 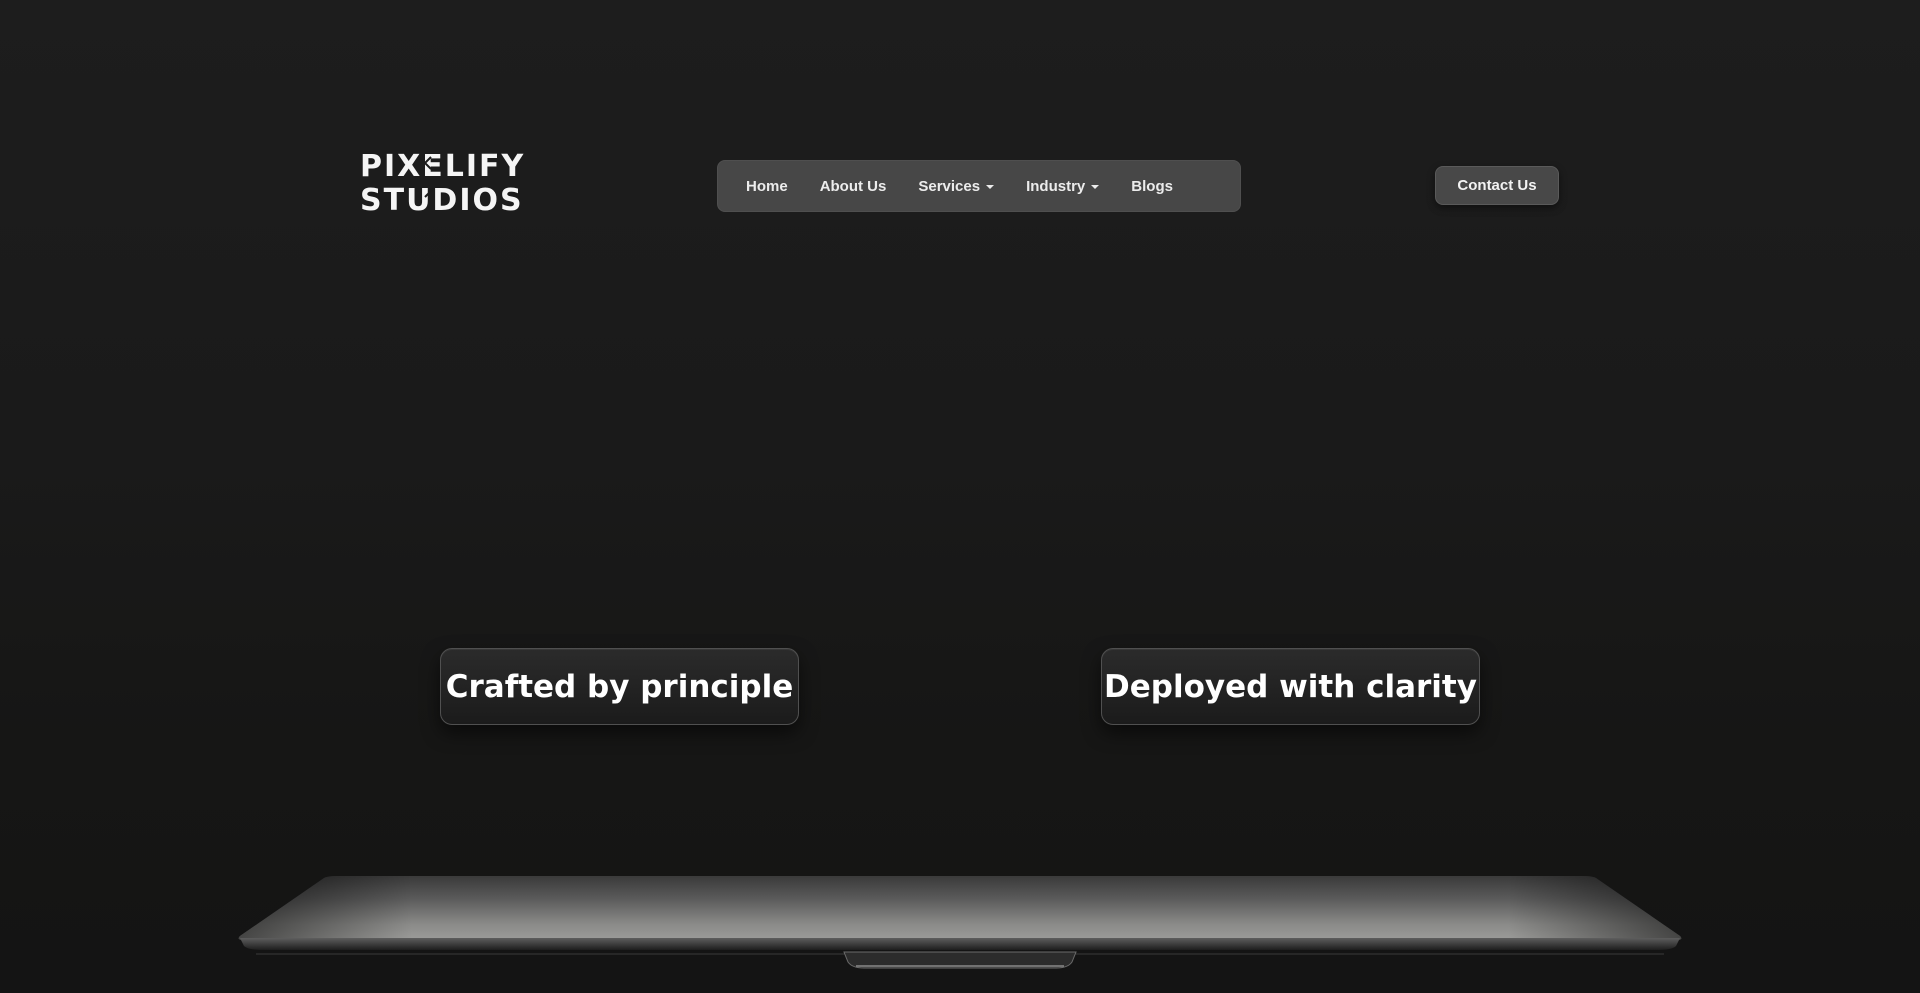 I want to click on logo-line-1: PIXELIFY, so click(x=443, y=166).